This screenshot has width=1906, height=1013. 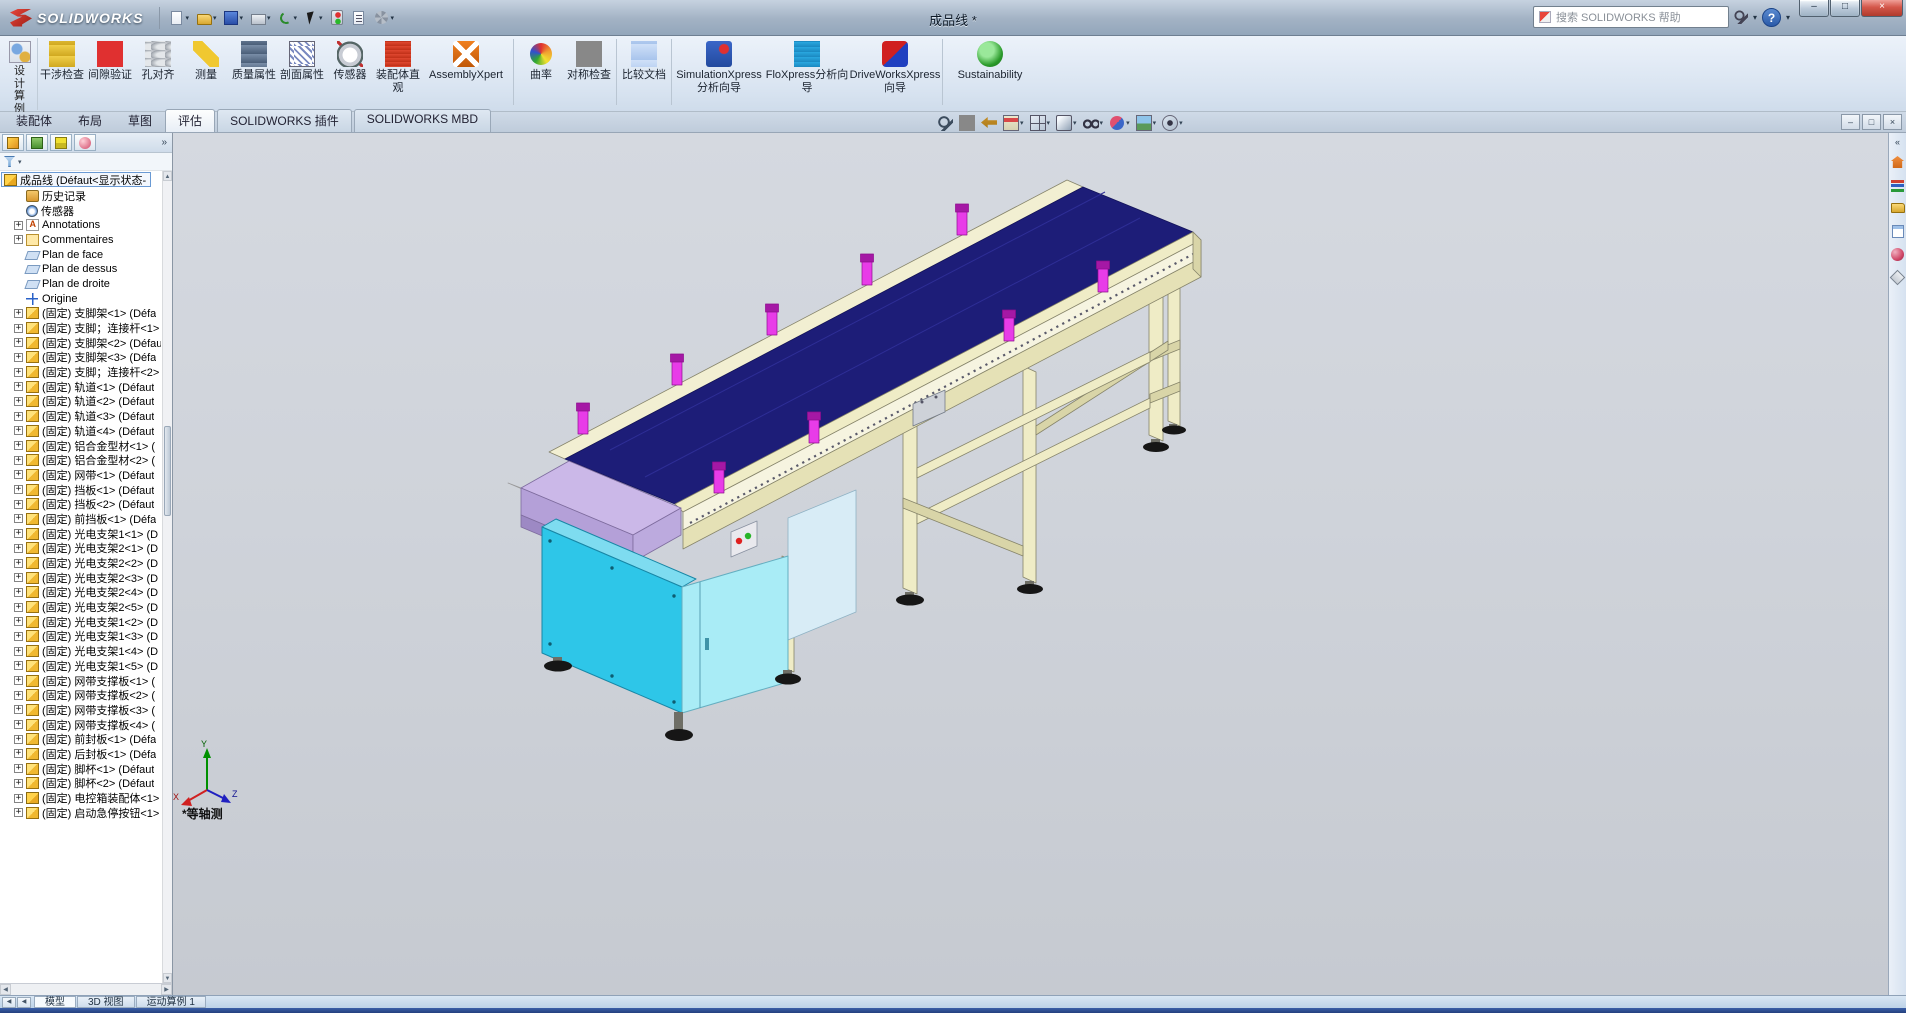 I want to click on tree-item: + (固定) 轨道<2> (Défaut, so click(x=80, y=401).